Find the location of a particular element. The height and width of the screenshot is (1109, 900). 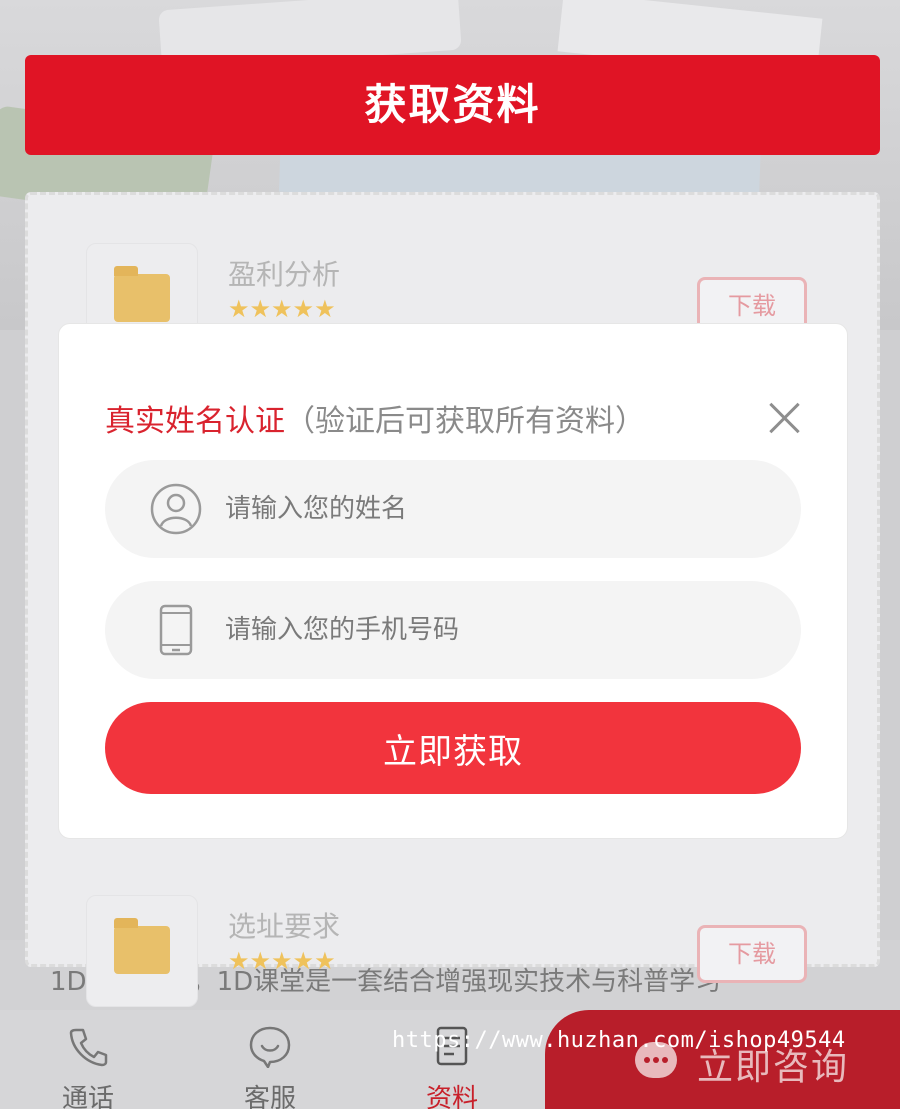

resource-thumbnail is located at coordinates (142, 951).